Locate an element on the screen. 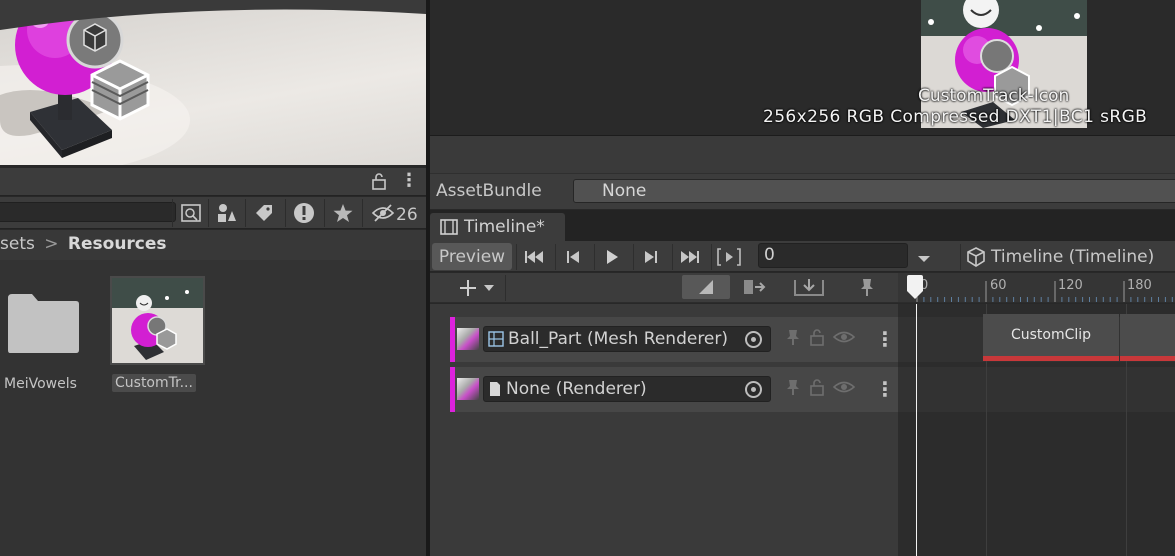 The height and width of the screenshot is (556, 1175). replace-mode-icon is located at coordinates (809, 287).